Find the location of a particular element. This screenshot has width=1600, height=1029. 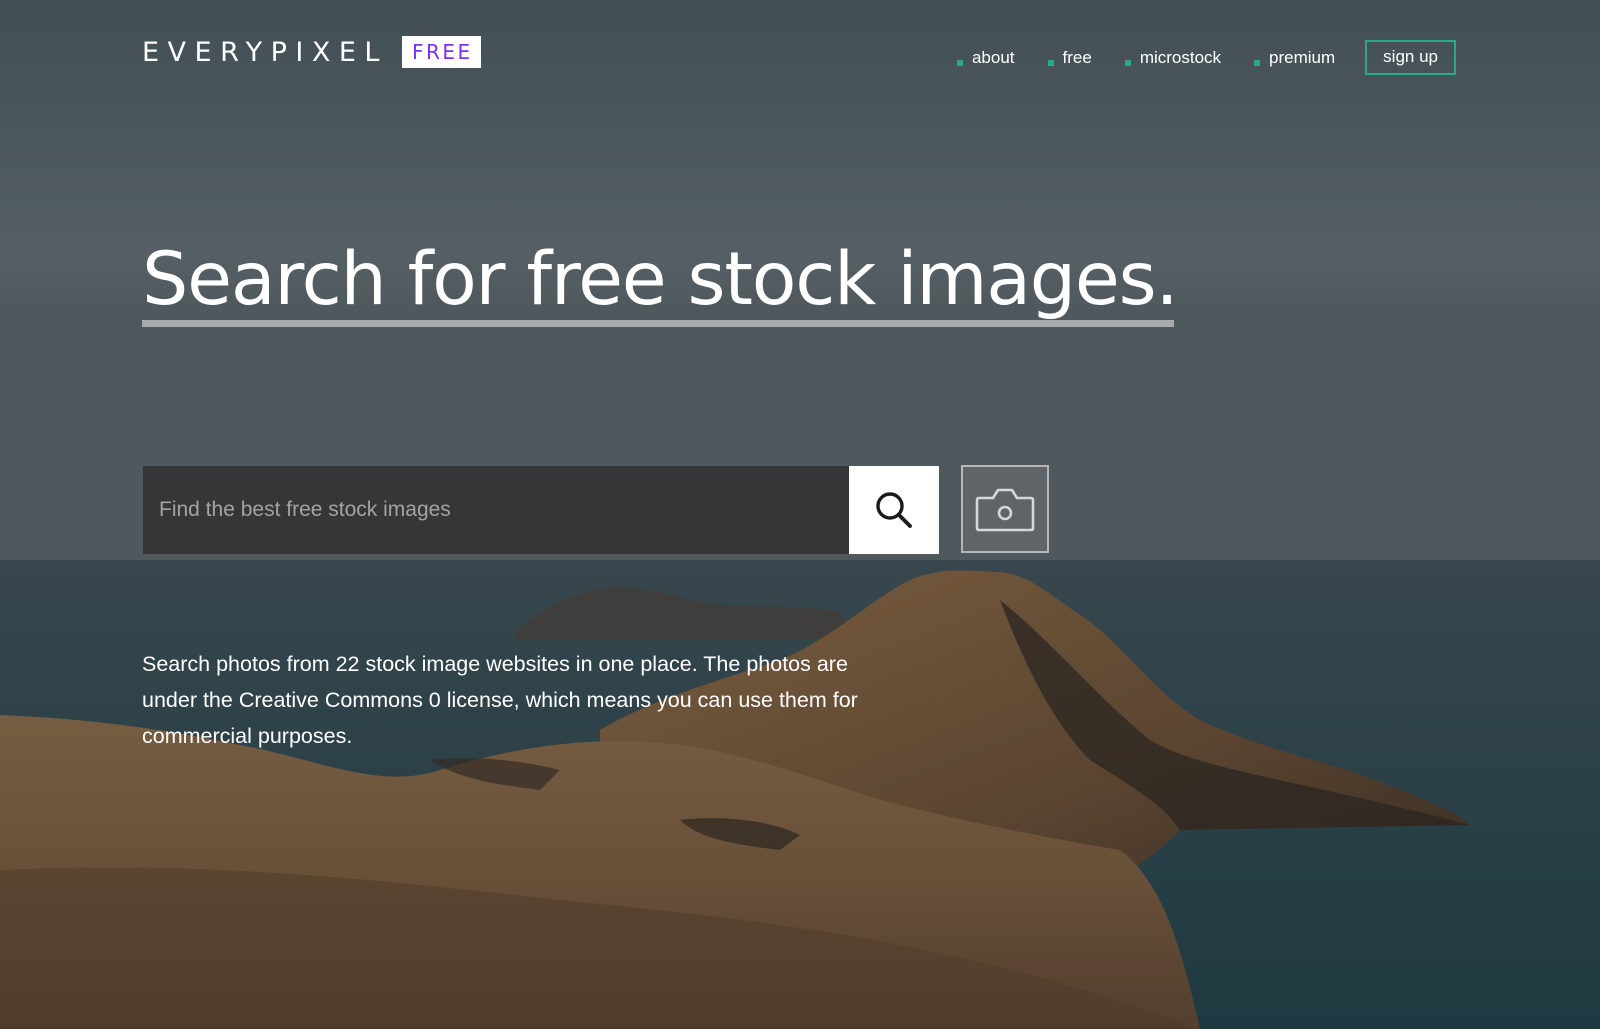

logo-wordmark: EVERYPIXEL is located at coordinates (265, 52).